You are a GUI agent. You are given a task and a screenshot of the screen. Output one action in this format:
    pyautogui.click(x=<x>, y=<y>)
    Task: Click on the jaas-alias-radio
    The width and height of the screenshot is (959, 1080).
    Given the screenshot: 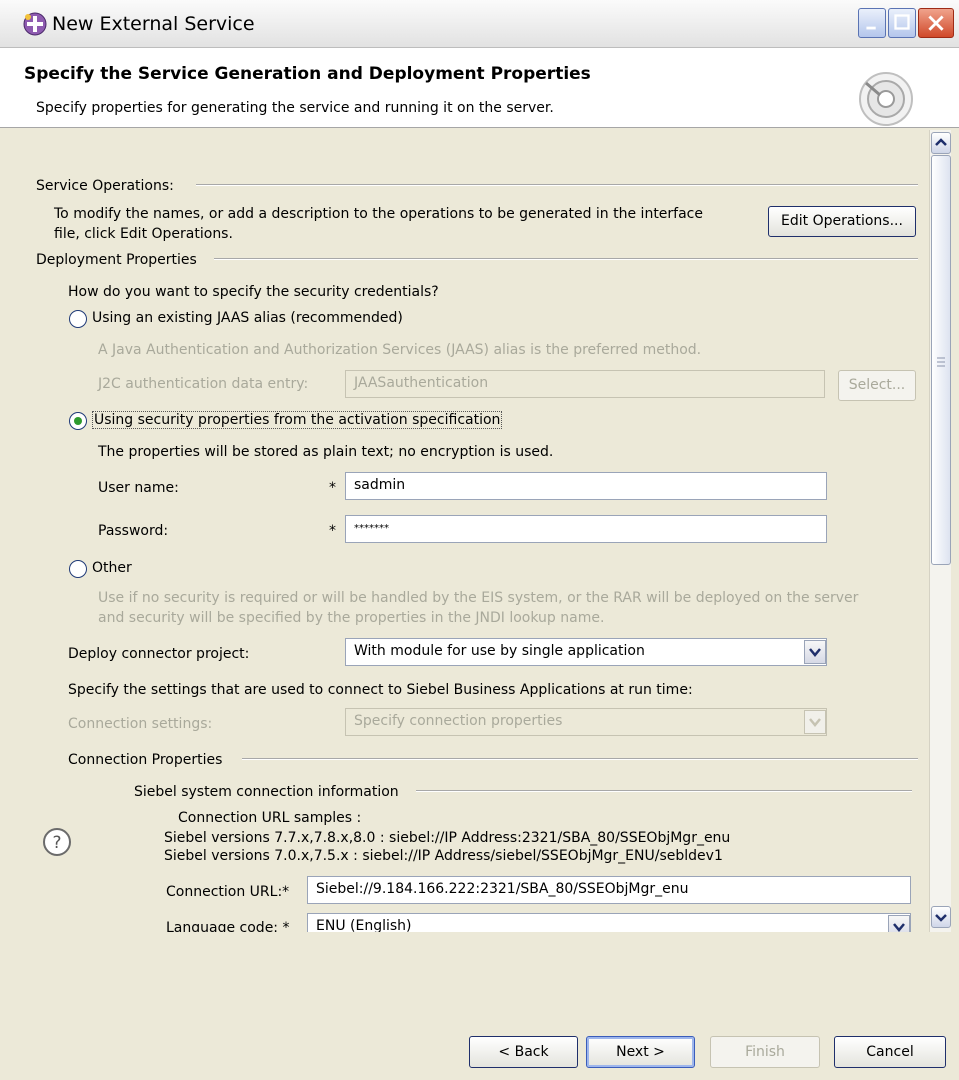 What is the action you would take?
    pyautogui.click(x=78, y=319)
    